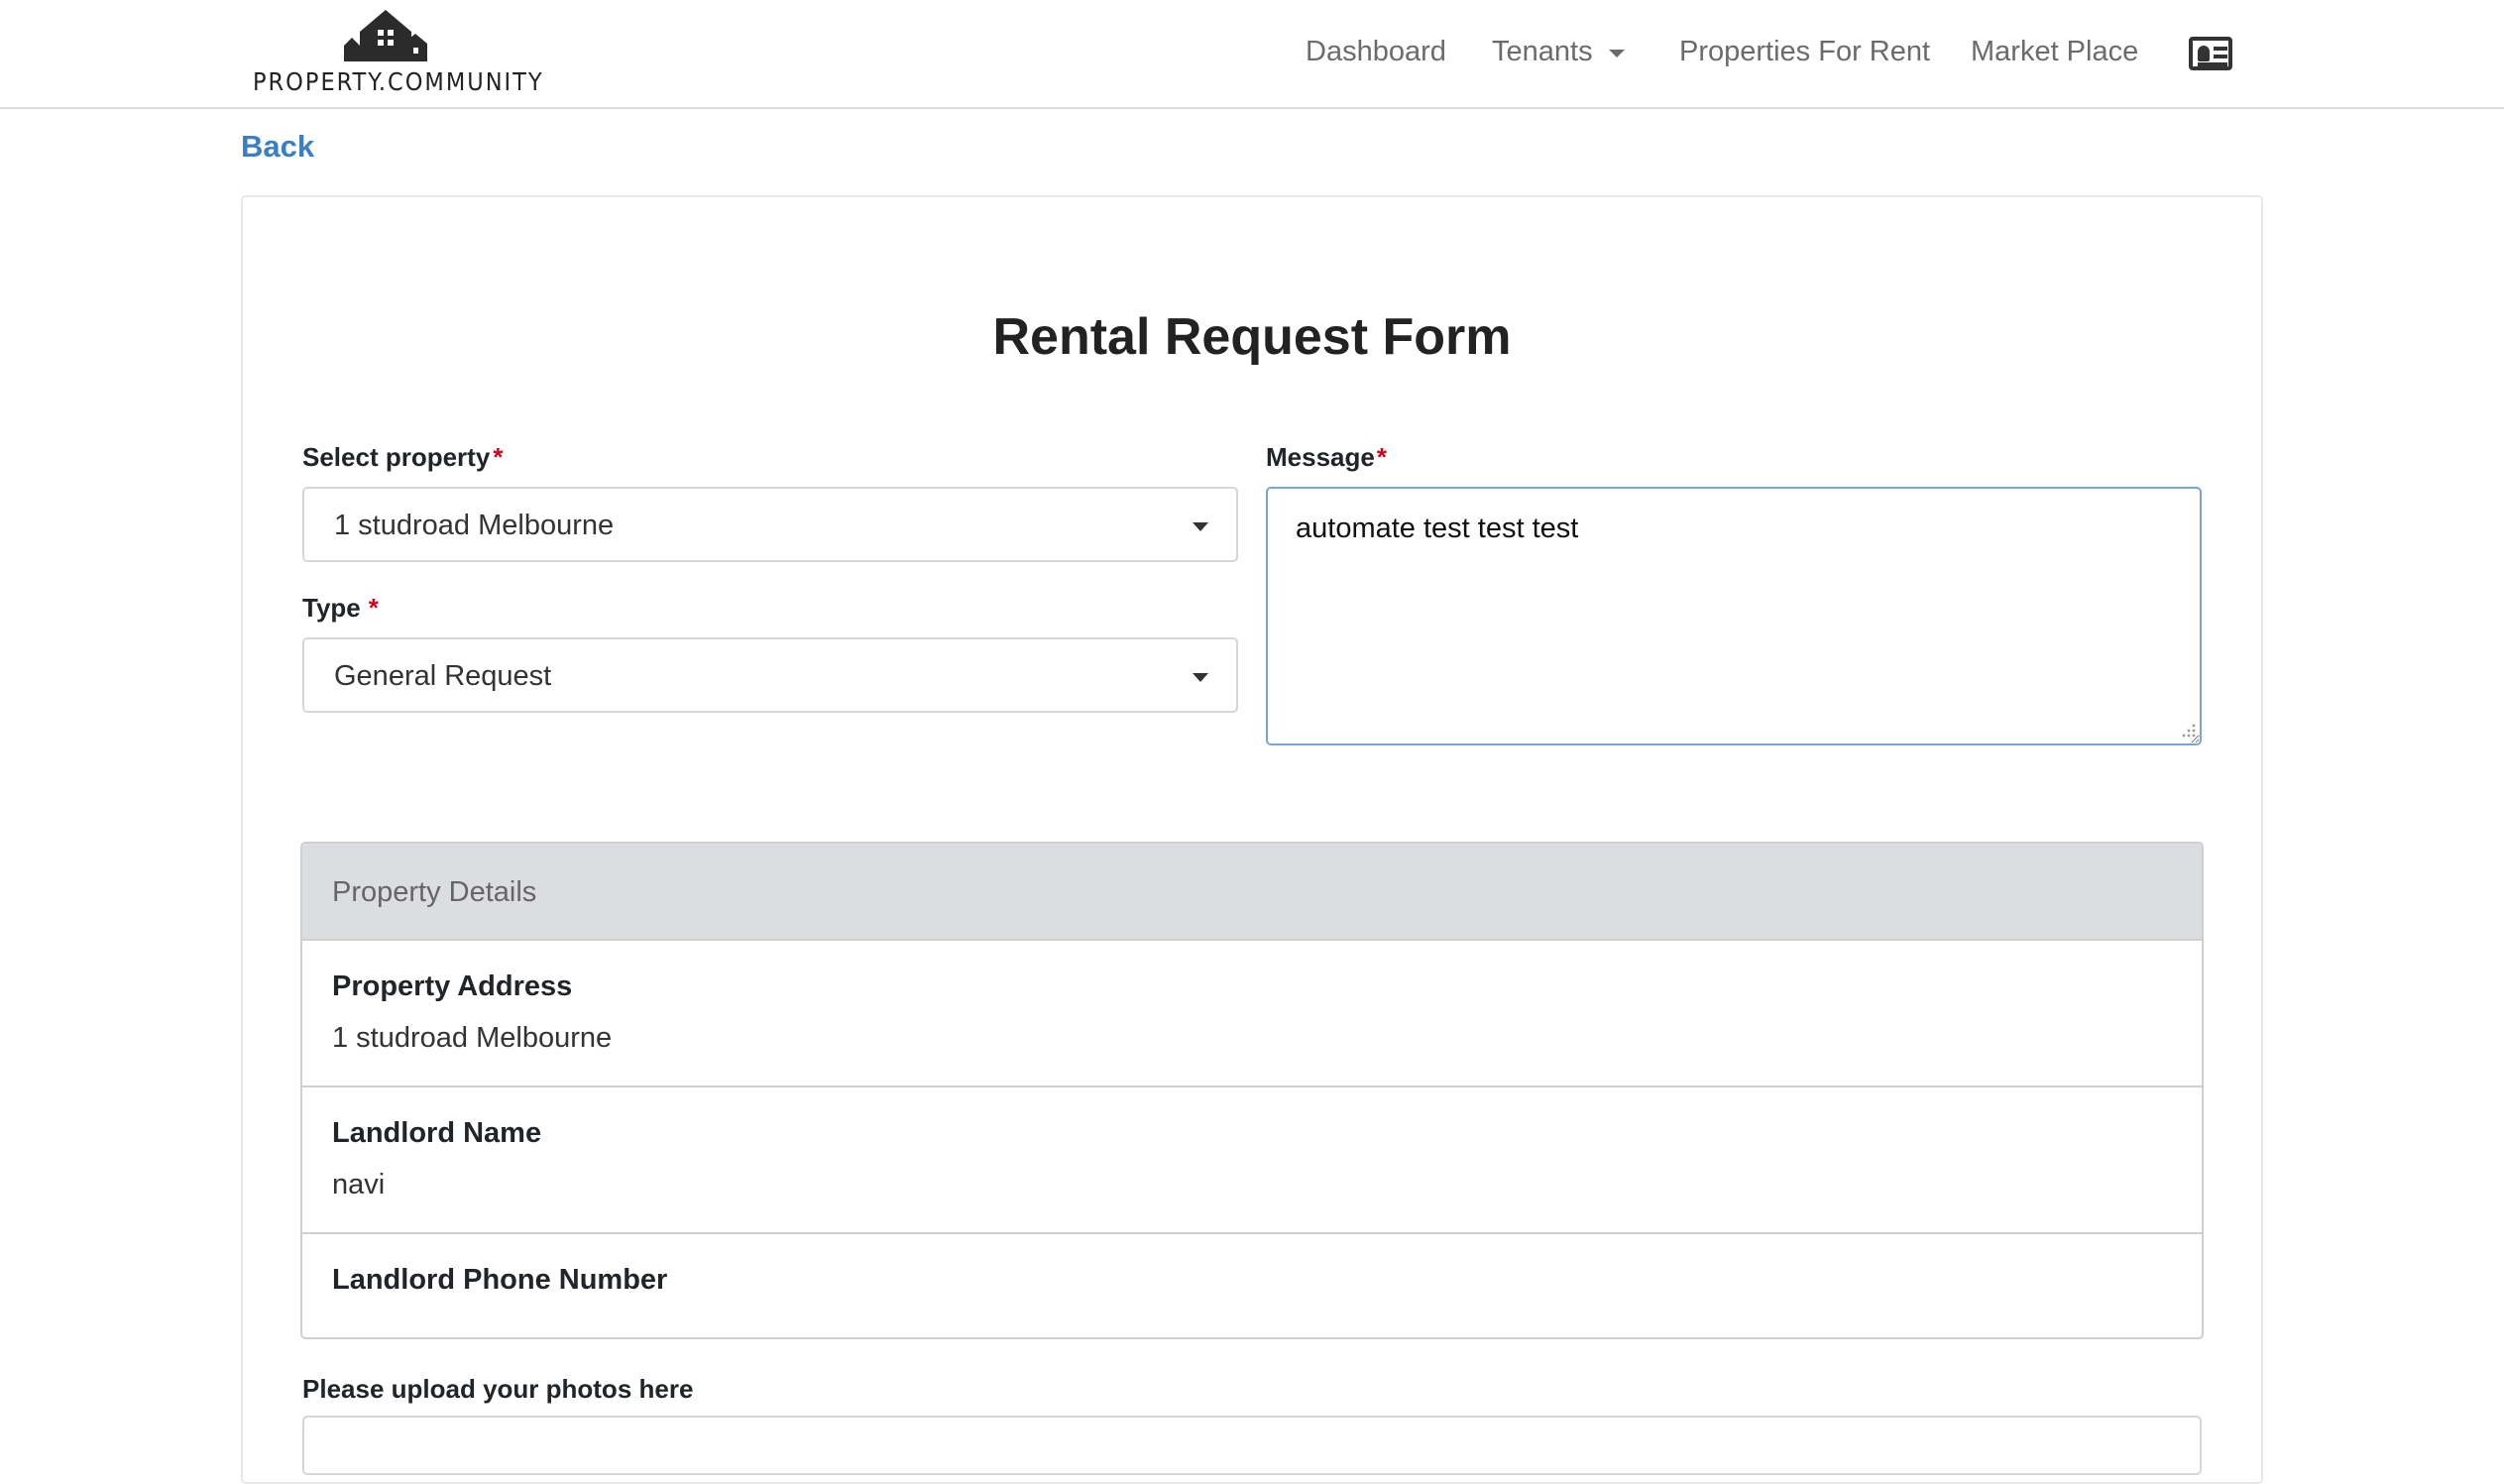  What do you see at coordinates (359, 1184) in the screenshot?
I see `landlord-name-value: navi` at bounding box center [359, 1184].